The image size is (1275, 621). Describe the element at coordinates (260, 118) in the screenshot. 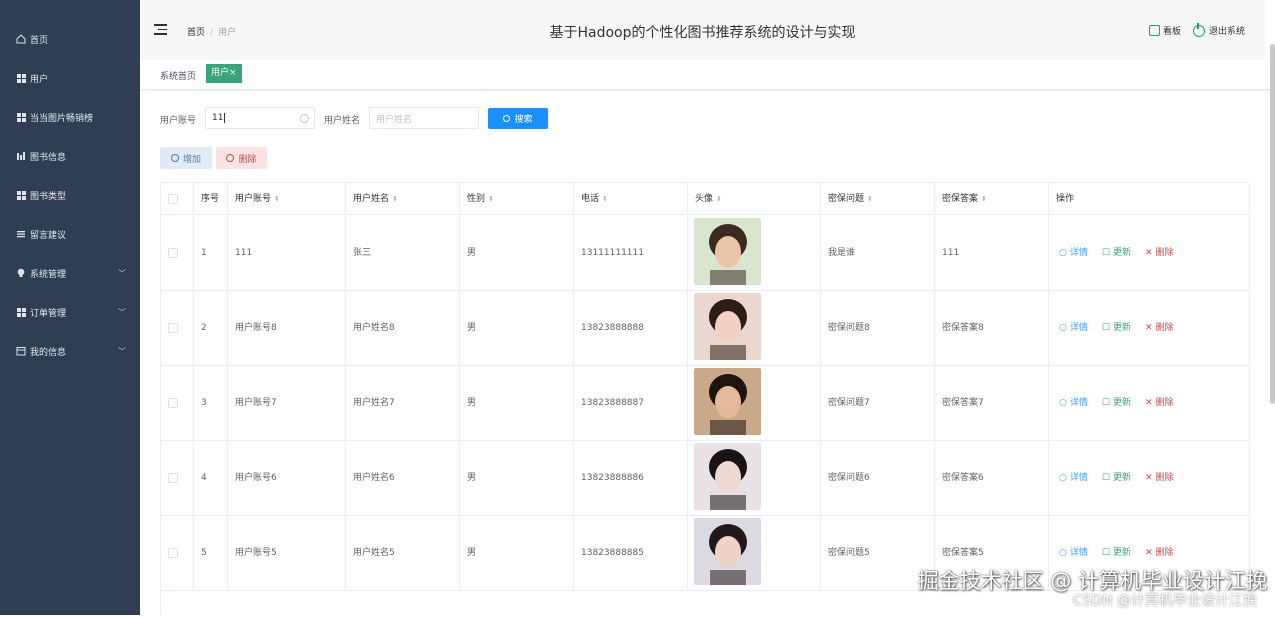

I see `account-search-input: 11` at that location.